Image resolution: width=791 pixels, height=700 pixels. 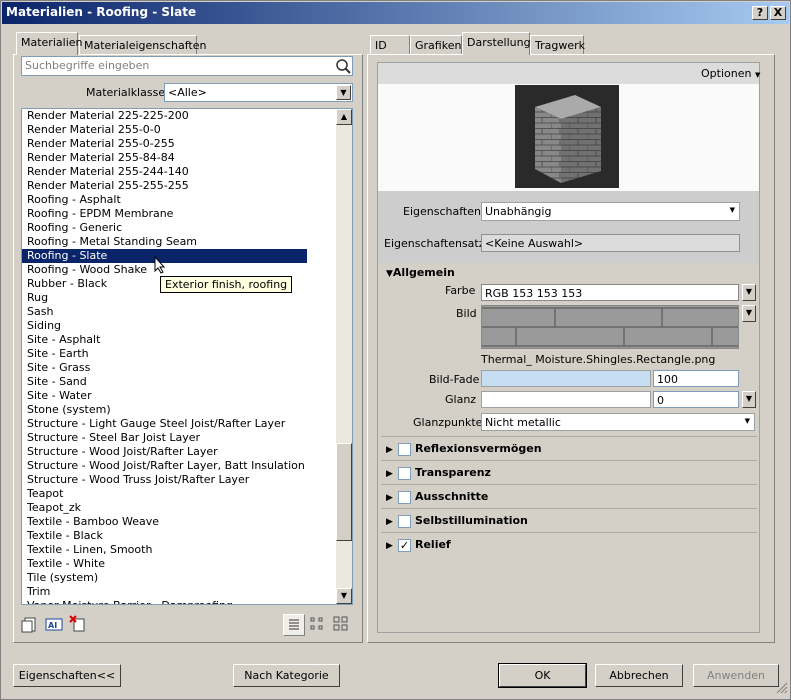 I want to click on list-item: Roofing - EPDM Membrane, so click(x=187, y=214).